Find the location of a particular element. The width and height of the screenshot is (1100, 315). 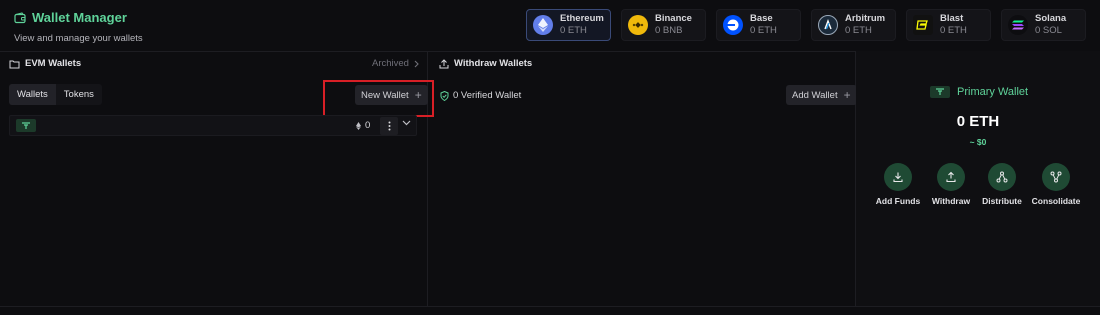

chain-blast: Blast 0 ETH is located at coordinates (948, 25).